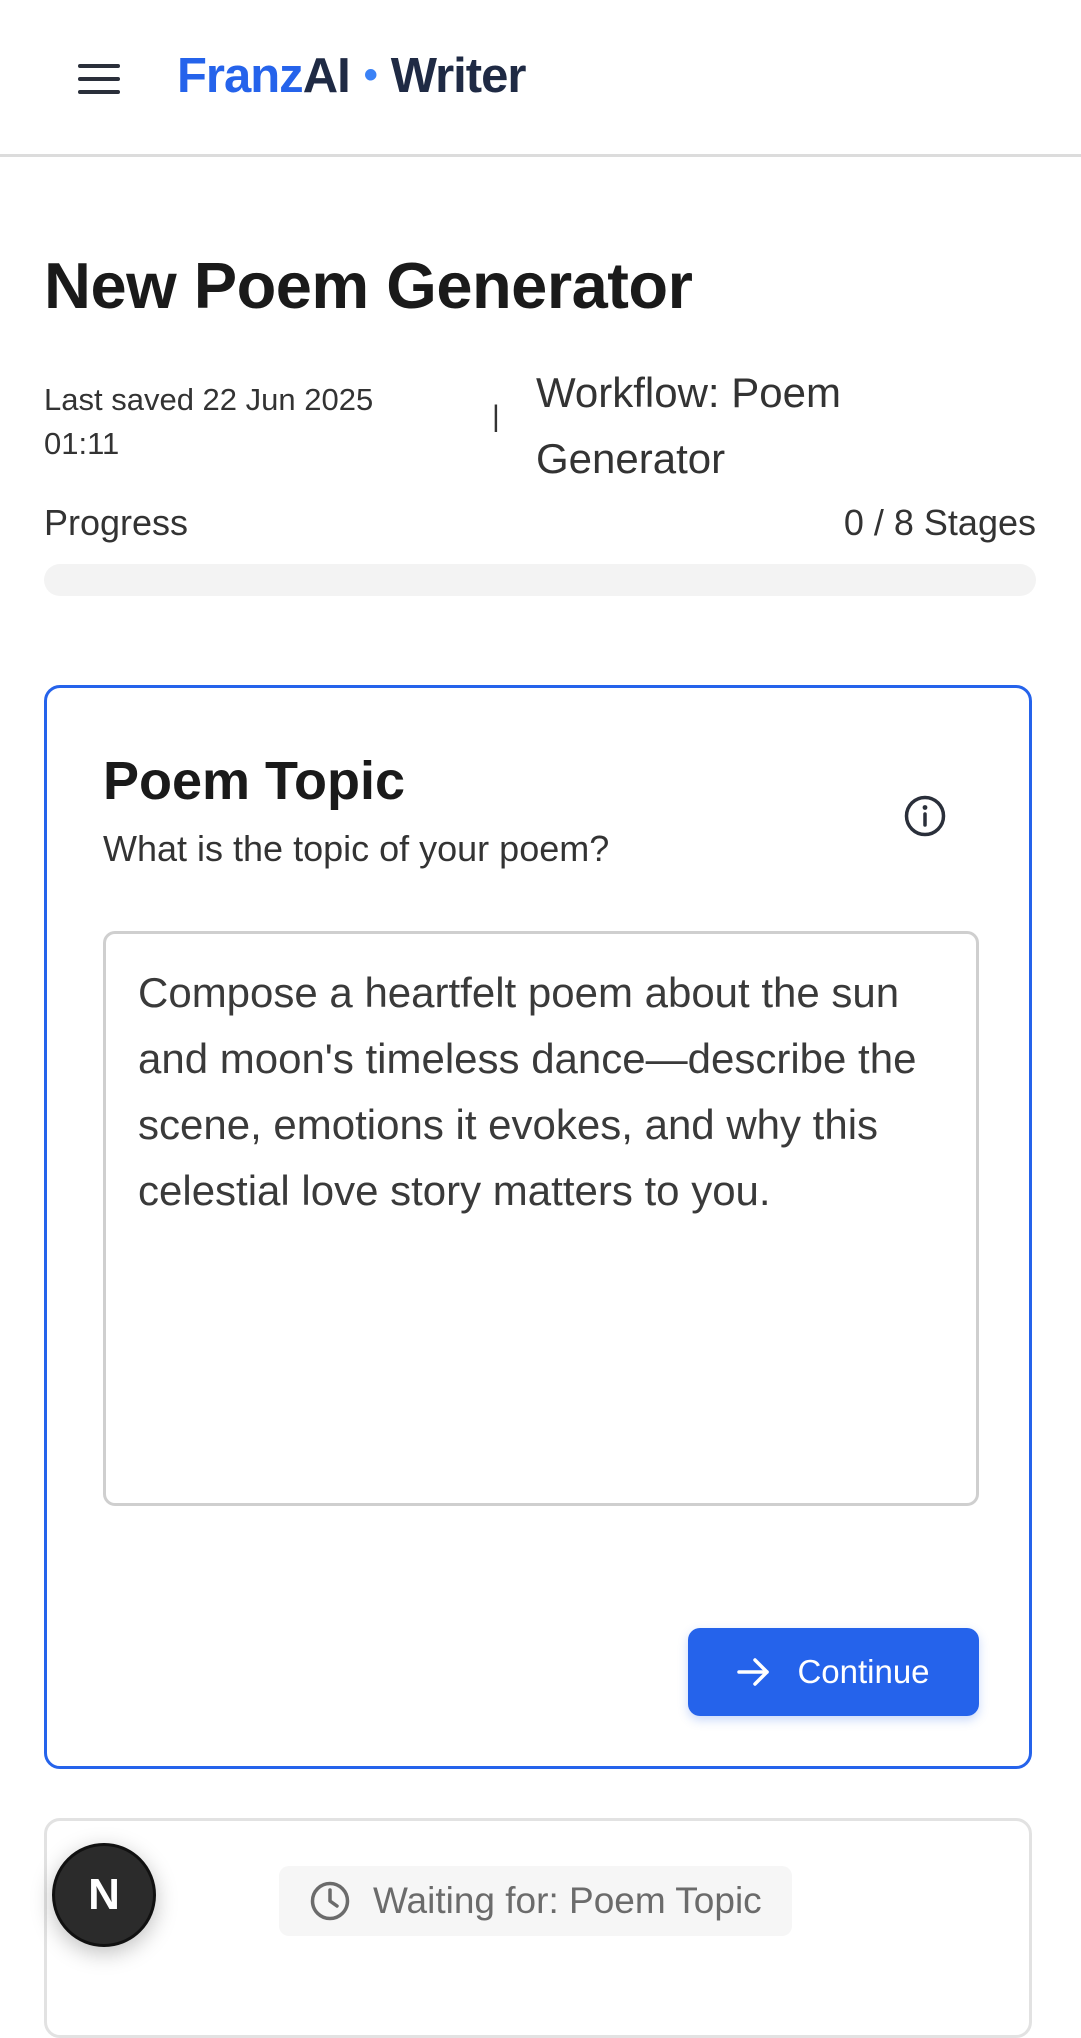 This screenshot has width=1081, height=2038. Describe the element at coordinates (368, 285) in the screenshot. I see `page-title: New Poem Generator` at that location.